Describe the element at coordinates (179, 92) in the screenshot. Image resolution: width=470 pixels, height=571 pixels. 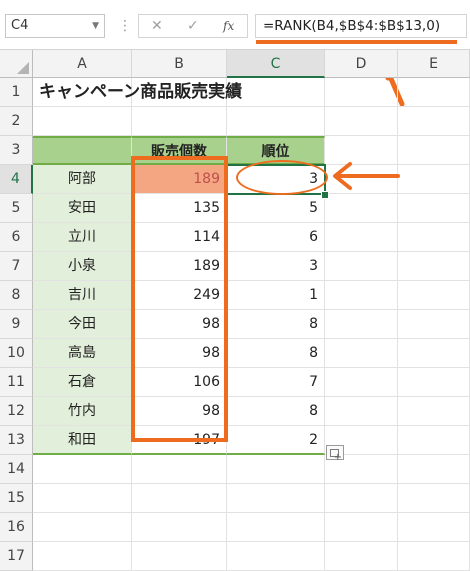
I see `sheet-title: キャンペーン商品販売実績` at that location.